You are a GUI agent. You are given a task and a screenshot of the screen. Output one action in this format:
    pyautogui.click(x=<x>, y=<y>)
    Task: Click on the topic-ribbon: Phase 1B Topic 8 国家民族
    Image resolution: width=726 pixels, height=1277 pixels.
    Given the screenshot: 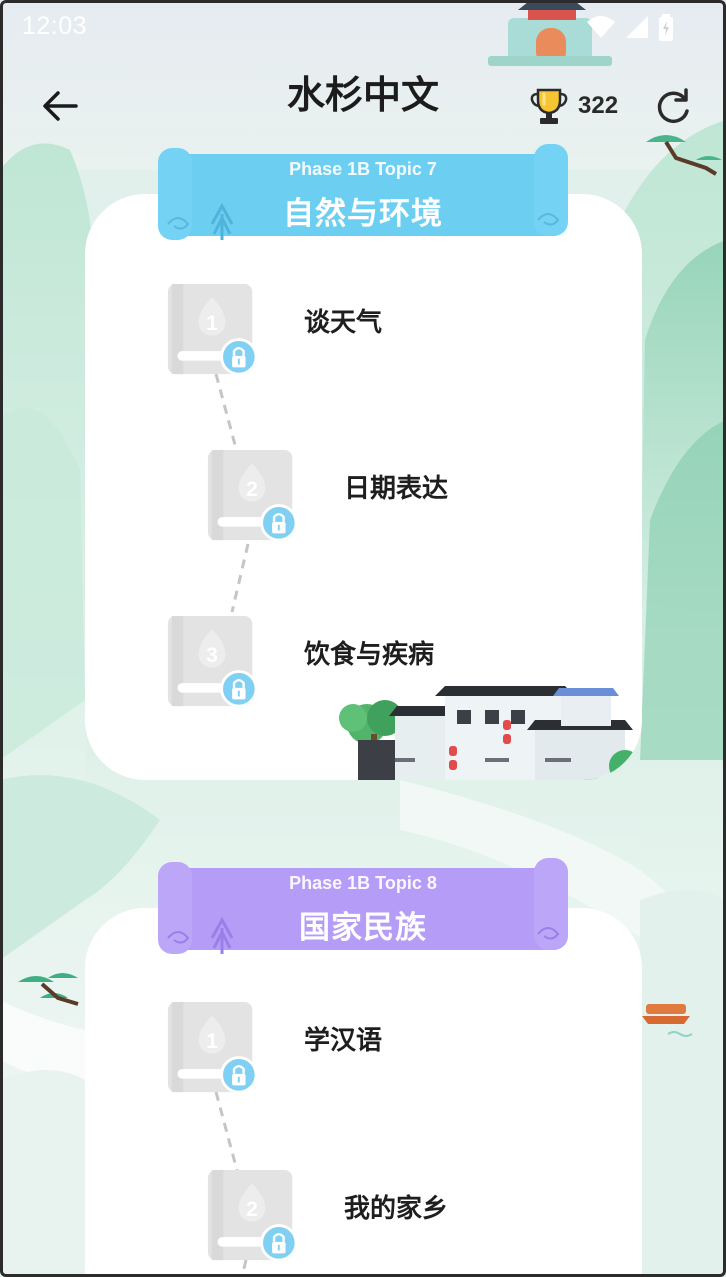 What is the action you would take?
    pyautogui.click(x=363, y=908)
    